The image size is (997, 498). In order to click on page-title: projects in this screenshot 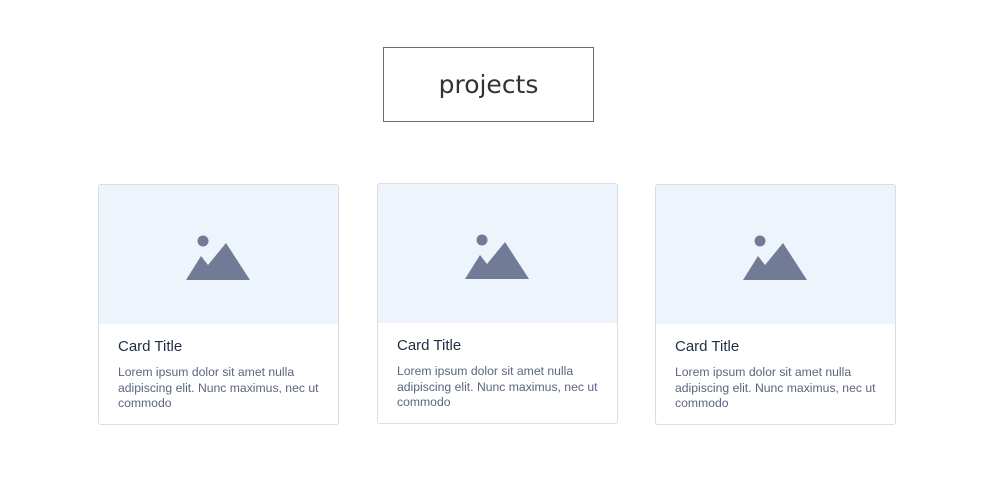, I will do `click(488, 84)`.